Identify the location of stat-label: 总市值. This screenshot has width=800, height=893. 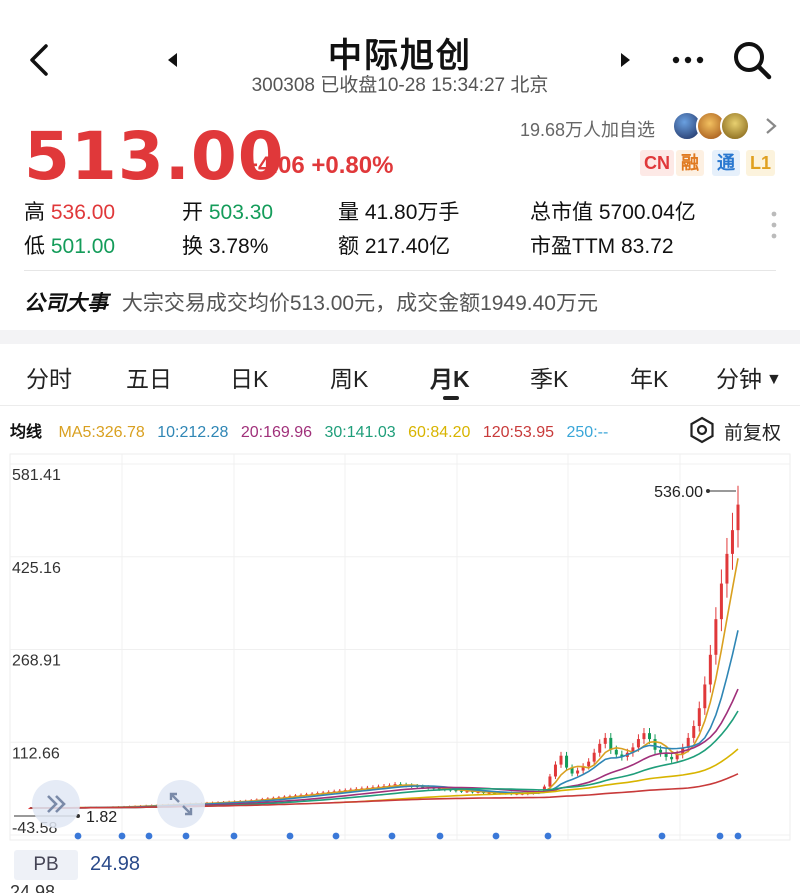
(561, 212).